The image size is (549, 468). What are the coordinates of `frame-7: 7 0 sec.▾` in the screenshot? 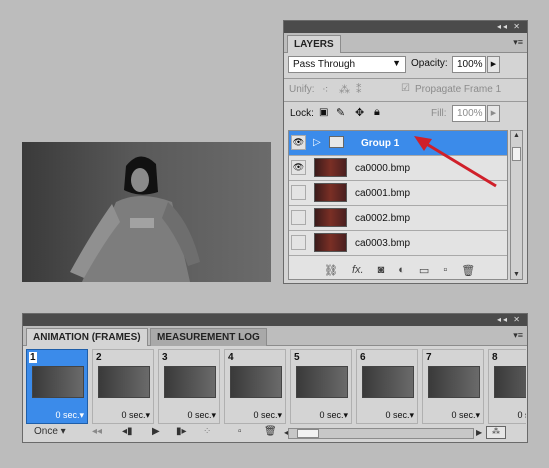 It's located at (453, 386).